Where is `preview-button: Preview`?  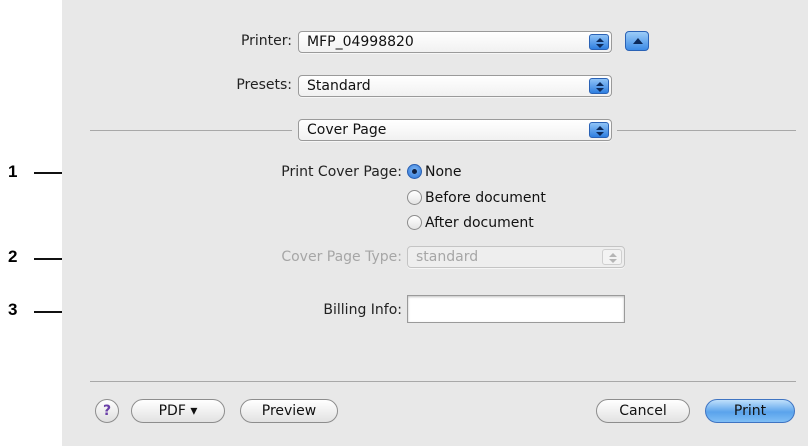
preview-button: Preview is located at coordinates (289, 411).